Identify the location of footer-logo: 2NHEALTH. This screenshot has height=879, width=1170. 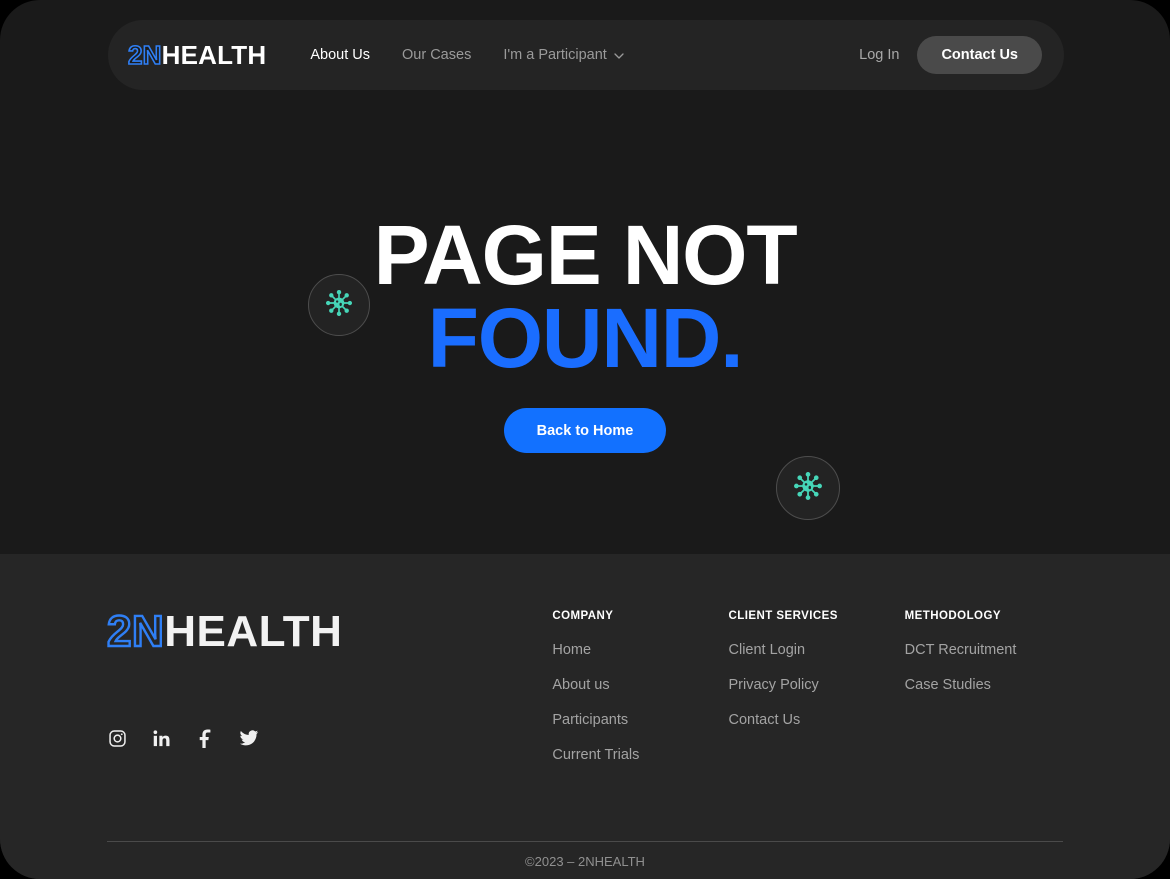
(329, 631).